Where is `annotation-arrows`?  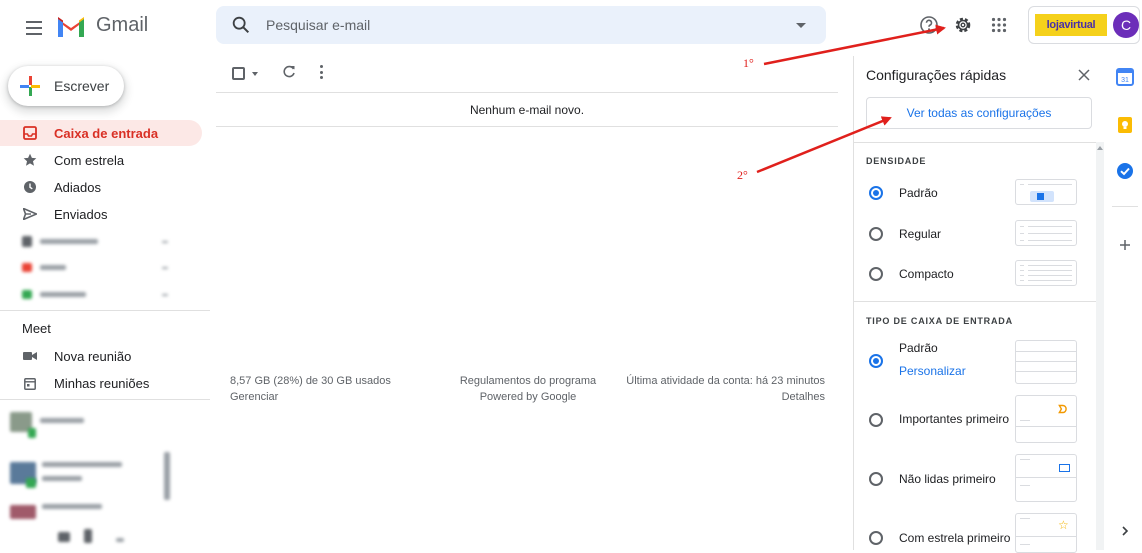
annotation-arrows is located at coordinates (851, 99).